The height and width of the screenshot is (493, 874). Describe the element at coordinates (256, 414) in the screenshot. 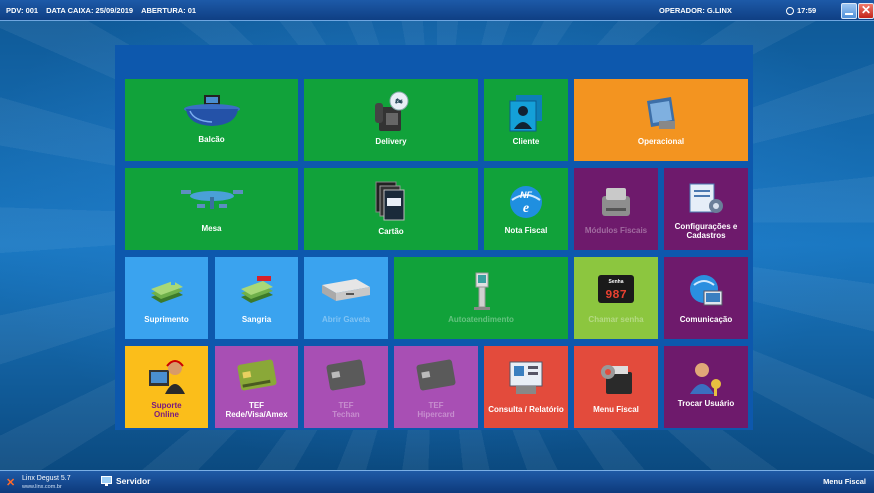

I see `tile-tef-rede-label-2: Rede/Visa/Amex` at that location.